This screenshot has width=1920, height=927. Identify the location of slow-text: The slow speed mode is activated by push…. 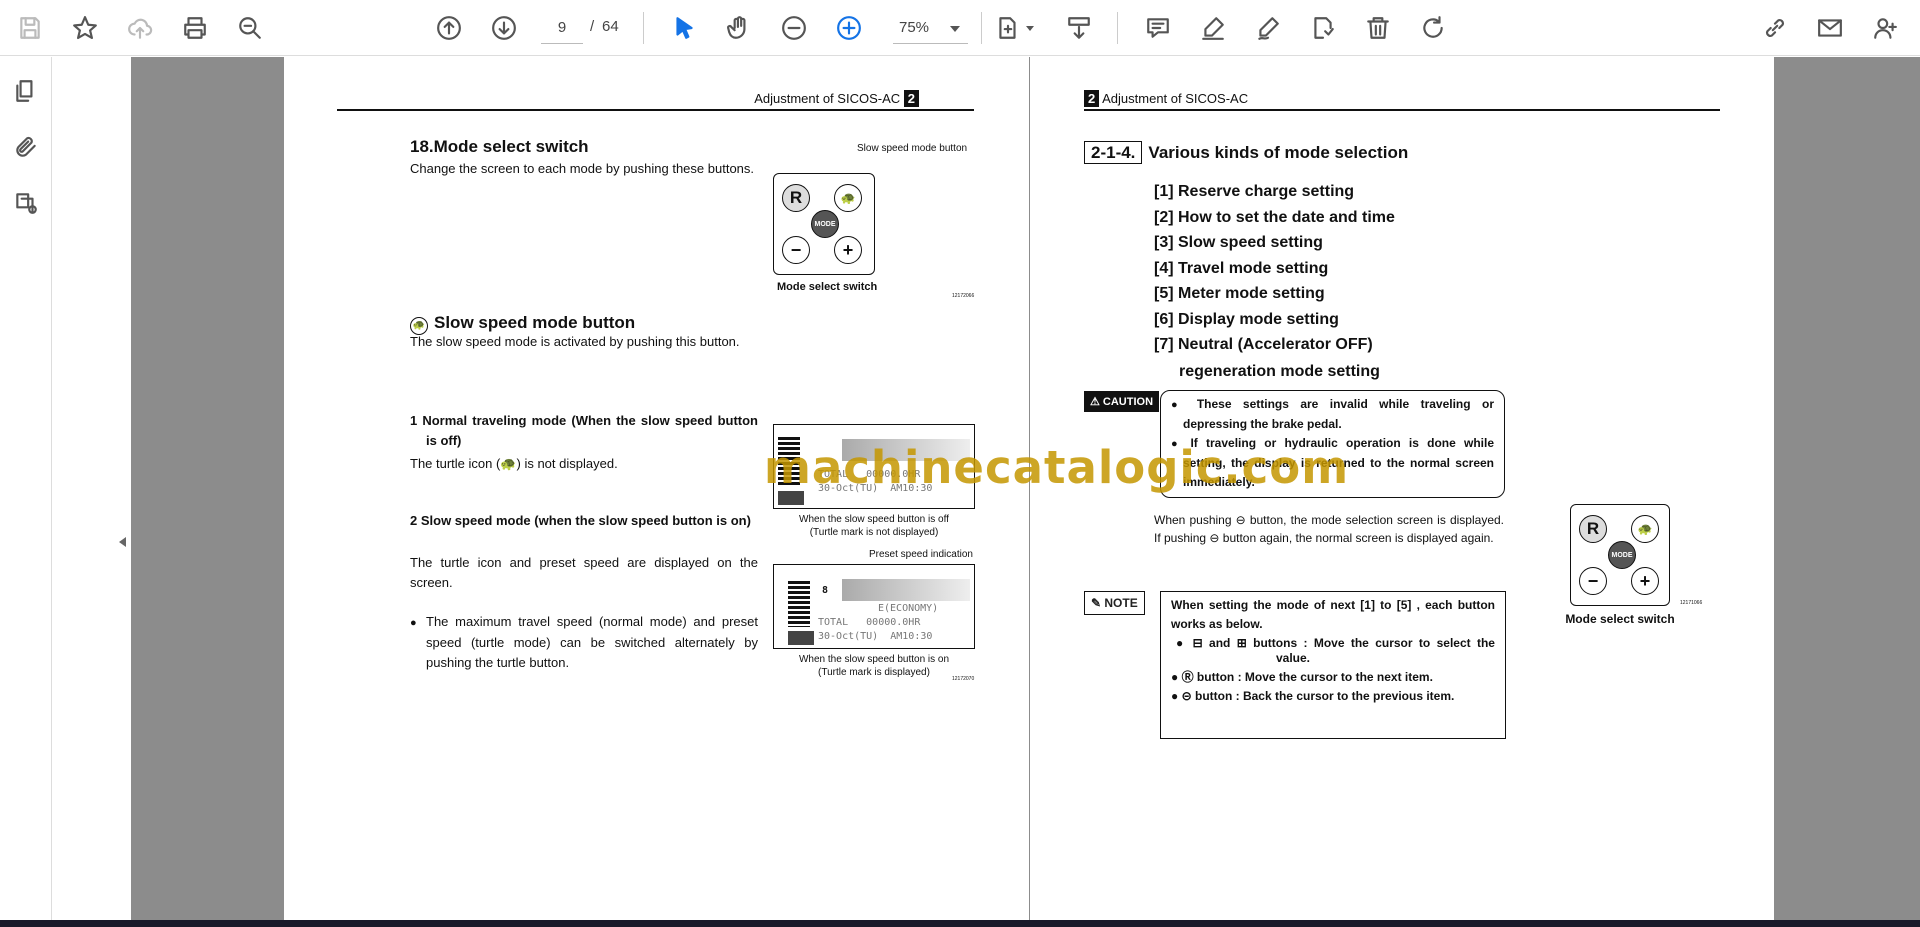
(575, 341).